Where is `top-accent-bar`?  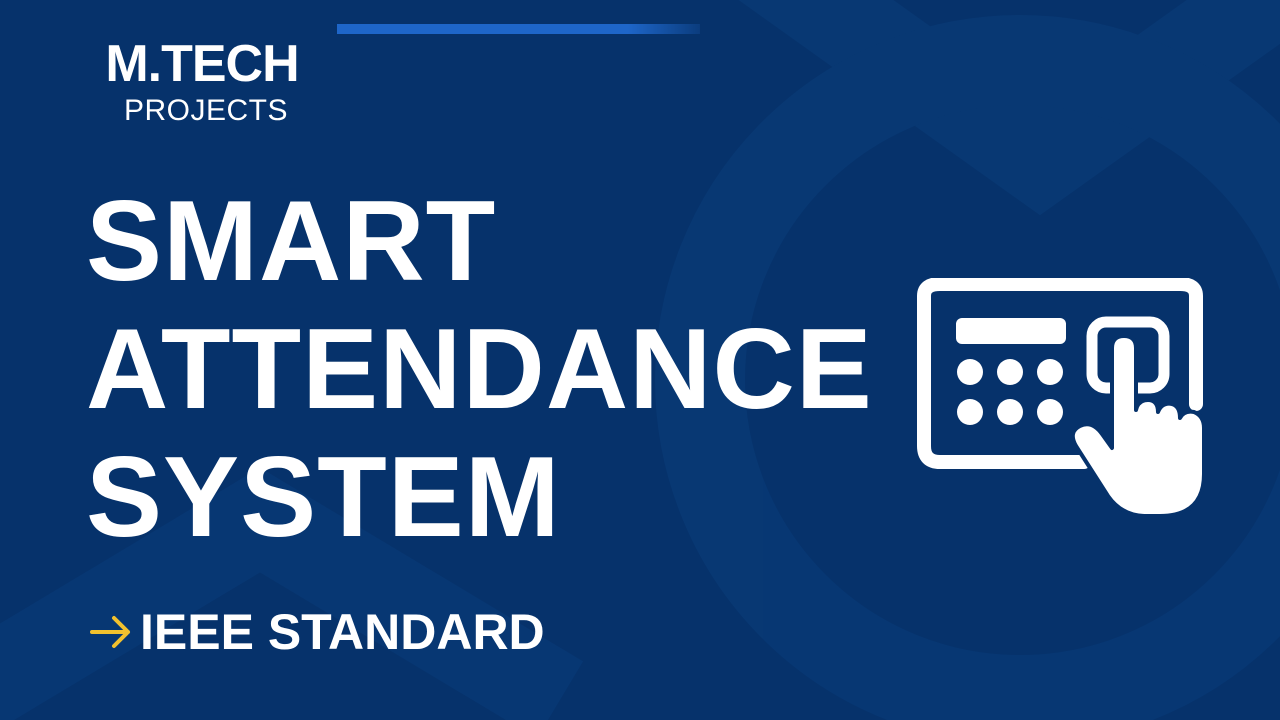 top-accent-bar is located at coordinates (518, 29).